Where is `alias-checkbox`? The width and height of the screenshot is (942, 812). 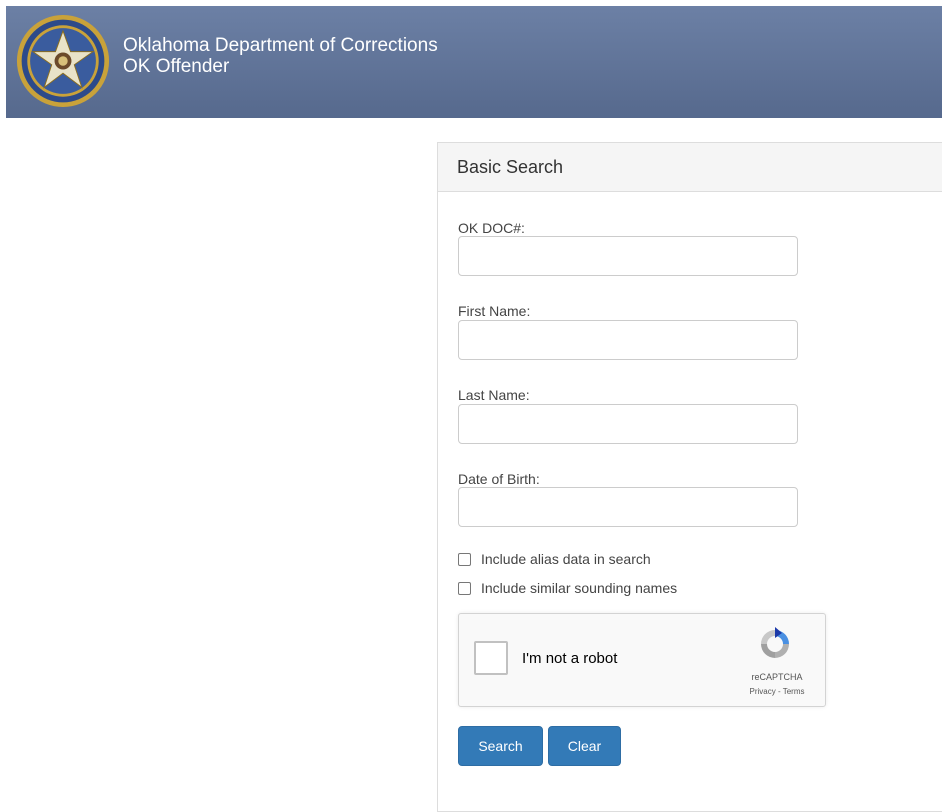
alias-checkbox is located at coordinates (464, 559).